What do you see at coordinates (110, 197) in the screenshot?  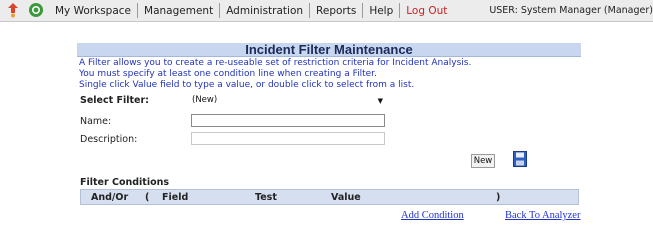 I see `column-and-or: And/Or` at bounding box center [110, 197].